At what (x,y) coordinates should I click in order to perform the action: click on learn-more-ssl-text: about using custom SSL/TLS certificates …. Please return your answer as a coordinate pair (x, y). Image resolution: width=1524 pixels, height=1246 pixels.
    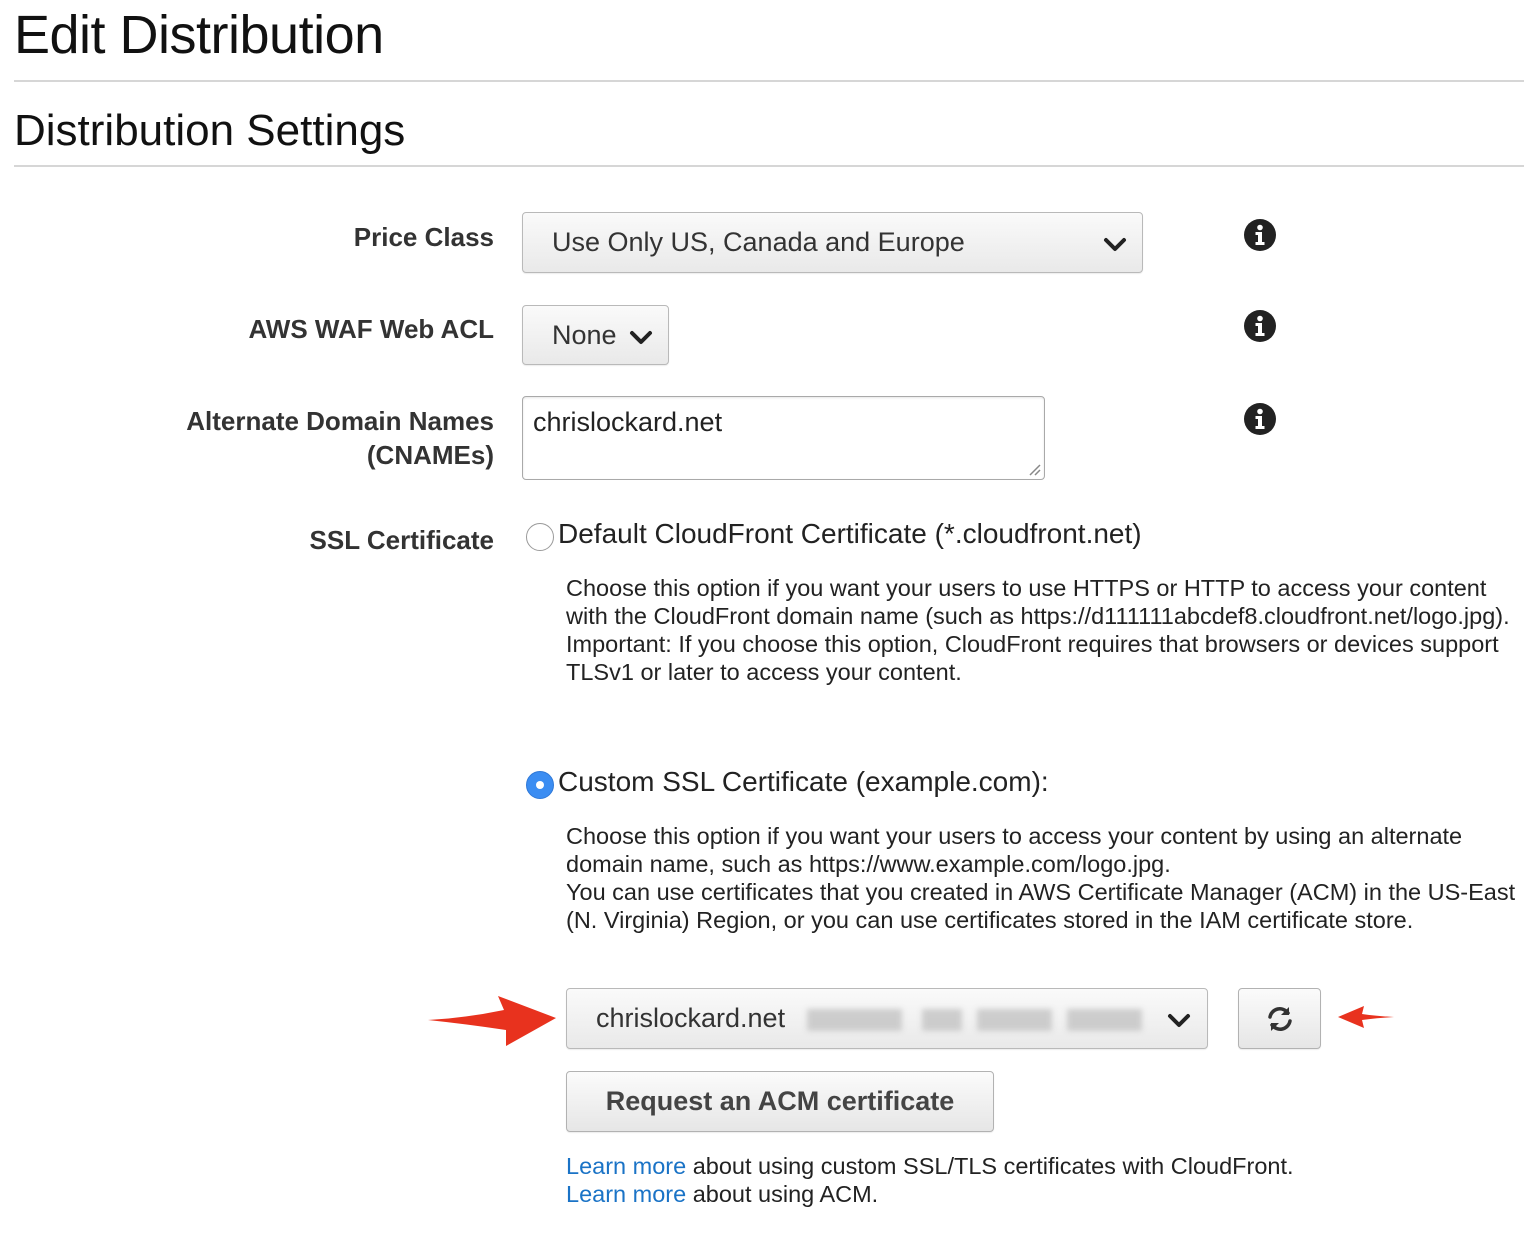
    Looking at the image, I should click on (990, 1166).